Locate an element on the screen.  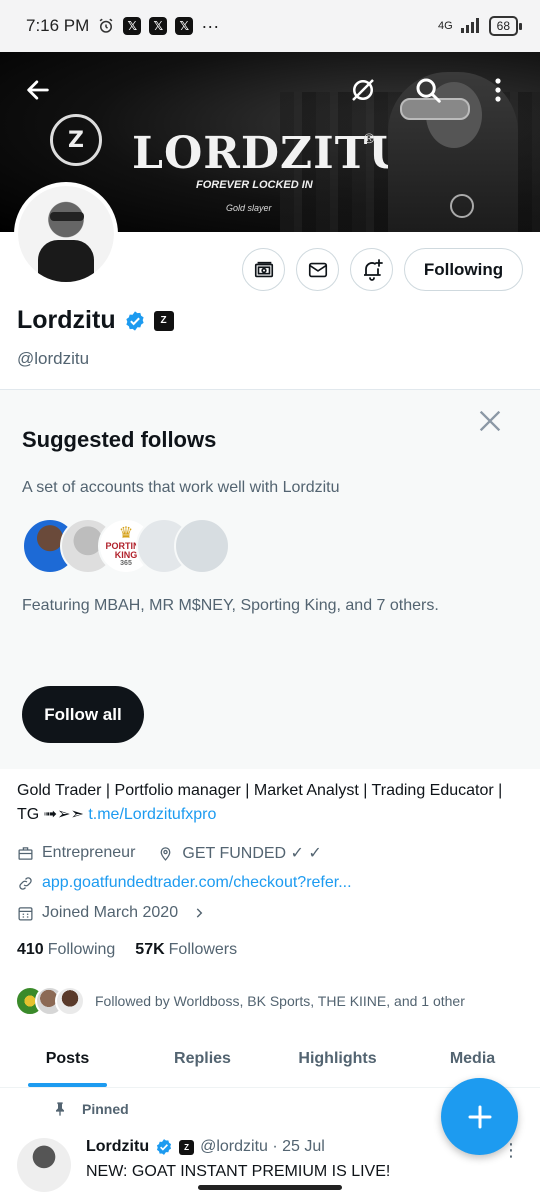
tab-replies: Replies is located at coordinates (202, 1058).